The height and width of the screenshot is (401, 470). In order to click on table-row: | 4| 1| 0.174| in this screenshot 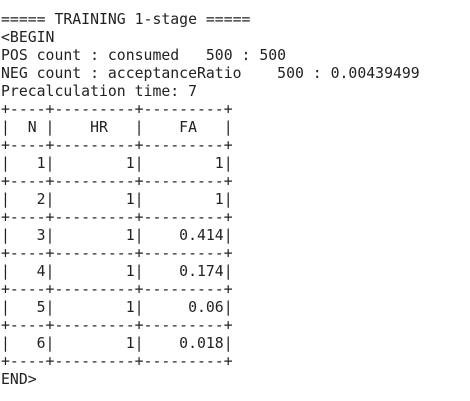, I will do `click(117, 271)`.